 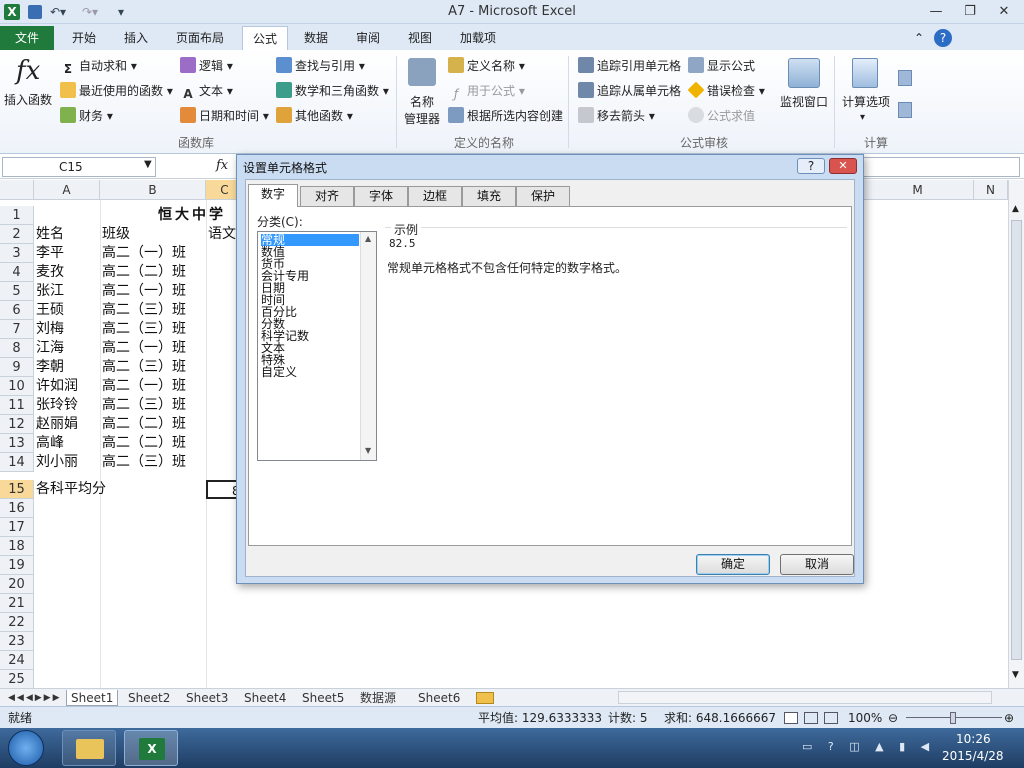 What do you see at coordinates (17, 405) in the screenshot?
I see `row-header: 11` at bounding box center [17, 405].